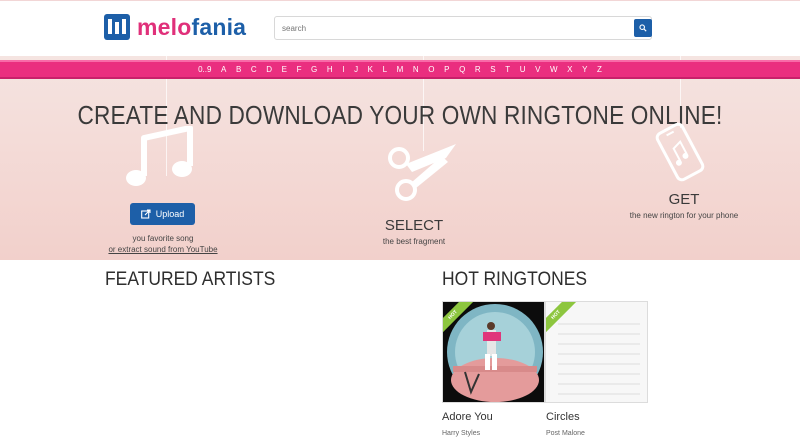 This screenshot has width=800, height=444. I want to click on music-note-icon, so click(159, 156).